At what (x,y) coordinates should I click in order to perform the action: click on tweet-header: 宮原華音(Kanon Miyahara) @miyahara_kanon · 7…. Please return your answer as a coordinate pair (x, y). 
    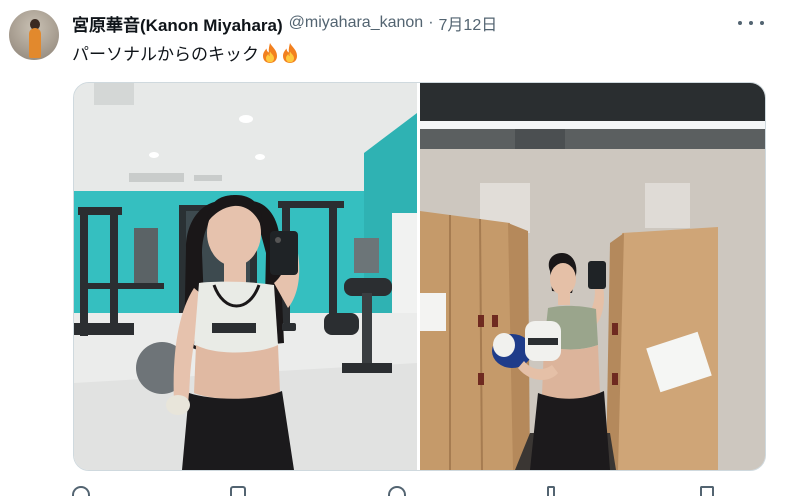
    Looking at the image, I should click on (285, 23).